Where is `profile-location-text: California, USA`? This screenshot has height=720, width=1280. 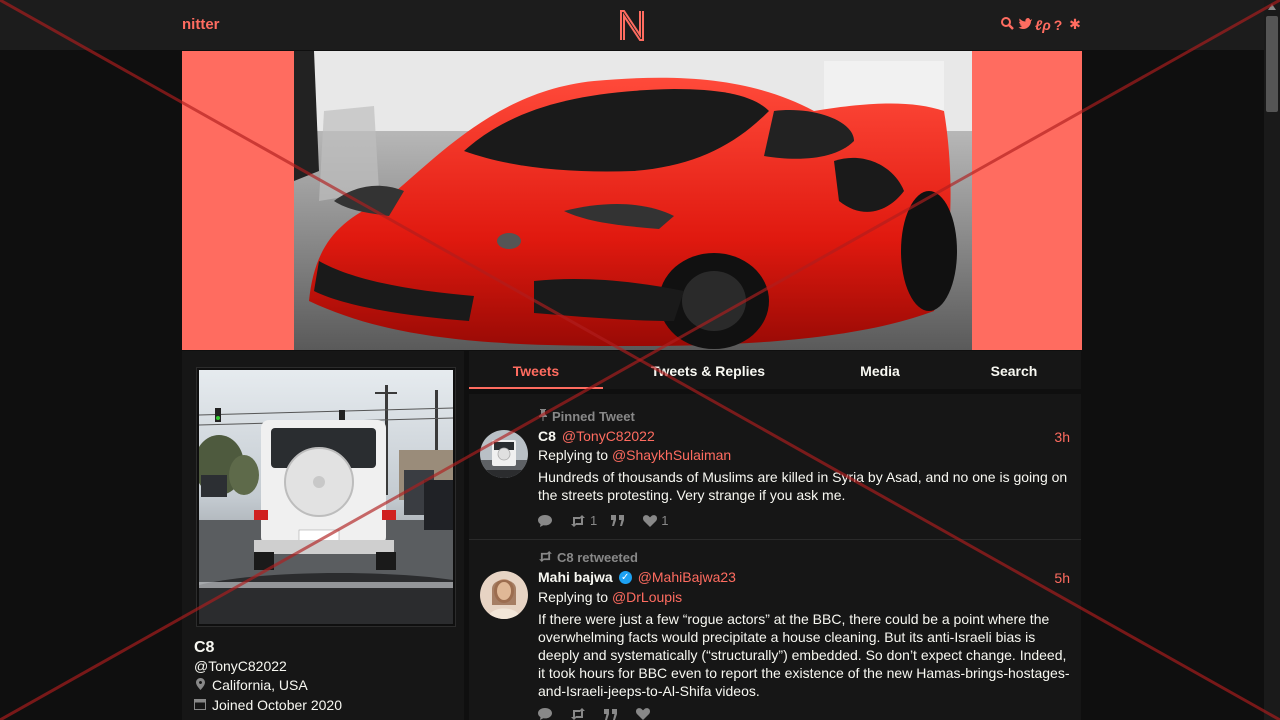
profile-location-text: California, USA is located at coordinates (260, 685).